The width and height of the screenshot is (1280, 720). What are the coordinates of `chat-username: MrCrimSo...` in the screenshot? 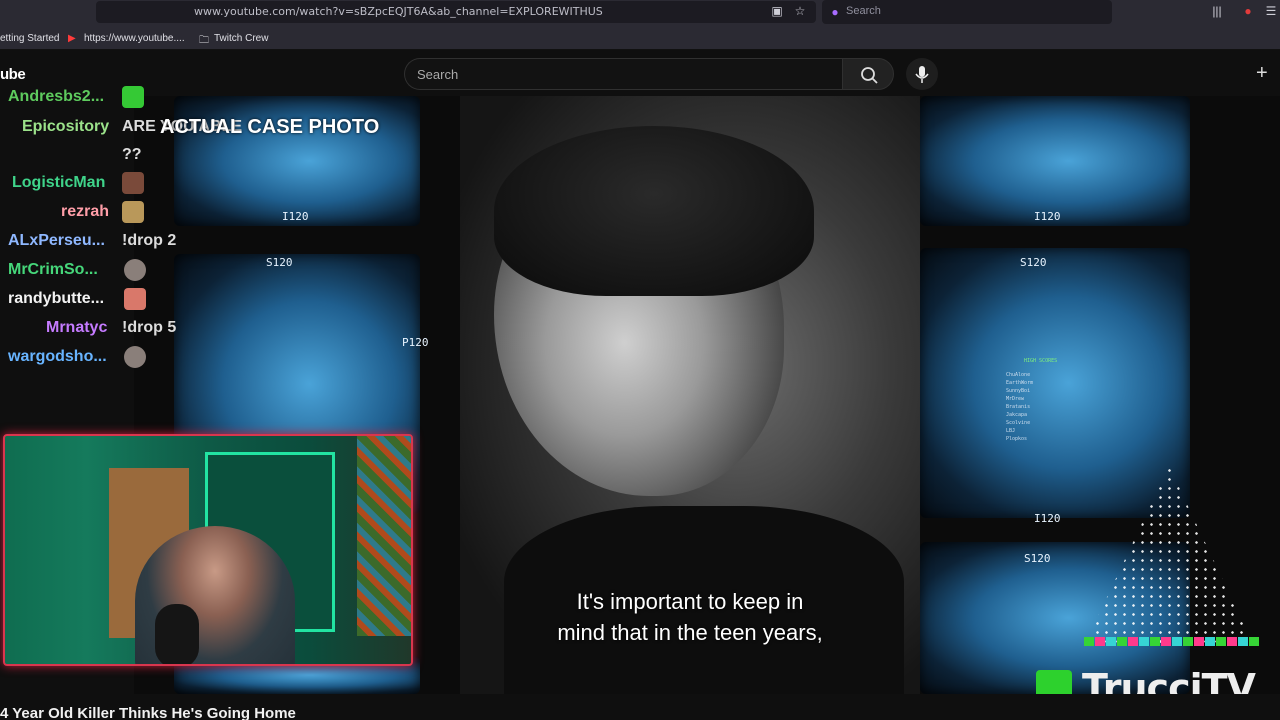 It's located at (53, 269).